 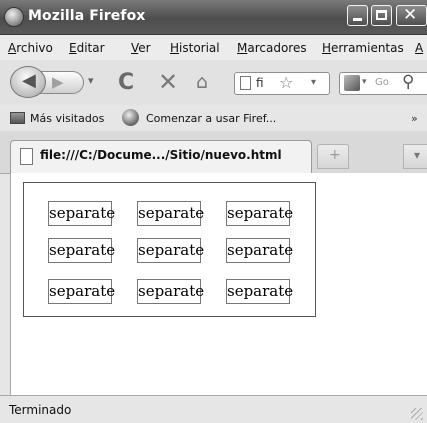 I want to click on menu-herramientas: Herramientas, so click(x=363, y=48).